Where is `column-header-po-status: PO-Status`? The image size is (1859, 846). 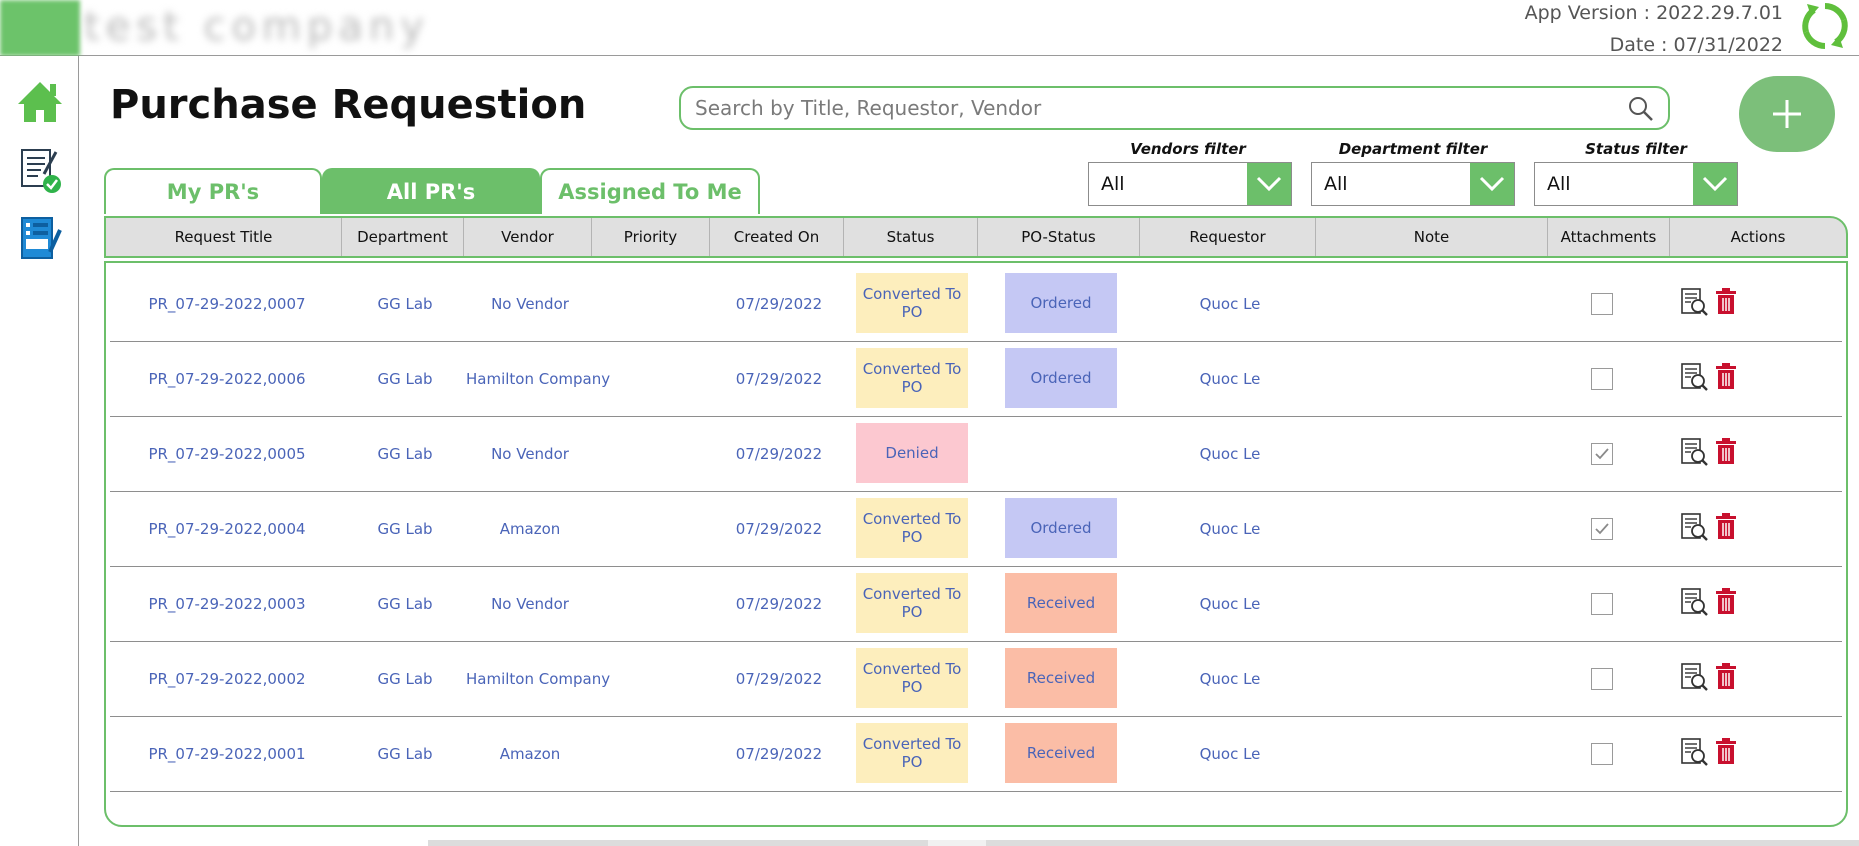 column-header-po-status: PO-Status is located at coordinates (1059, 237).